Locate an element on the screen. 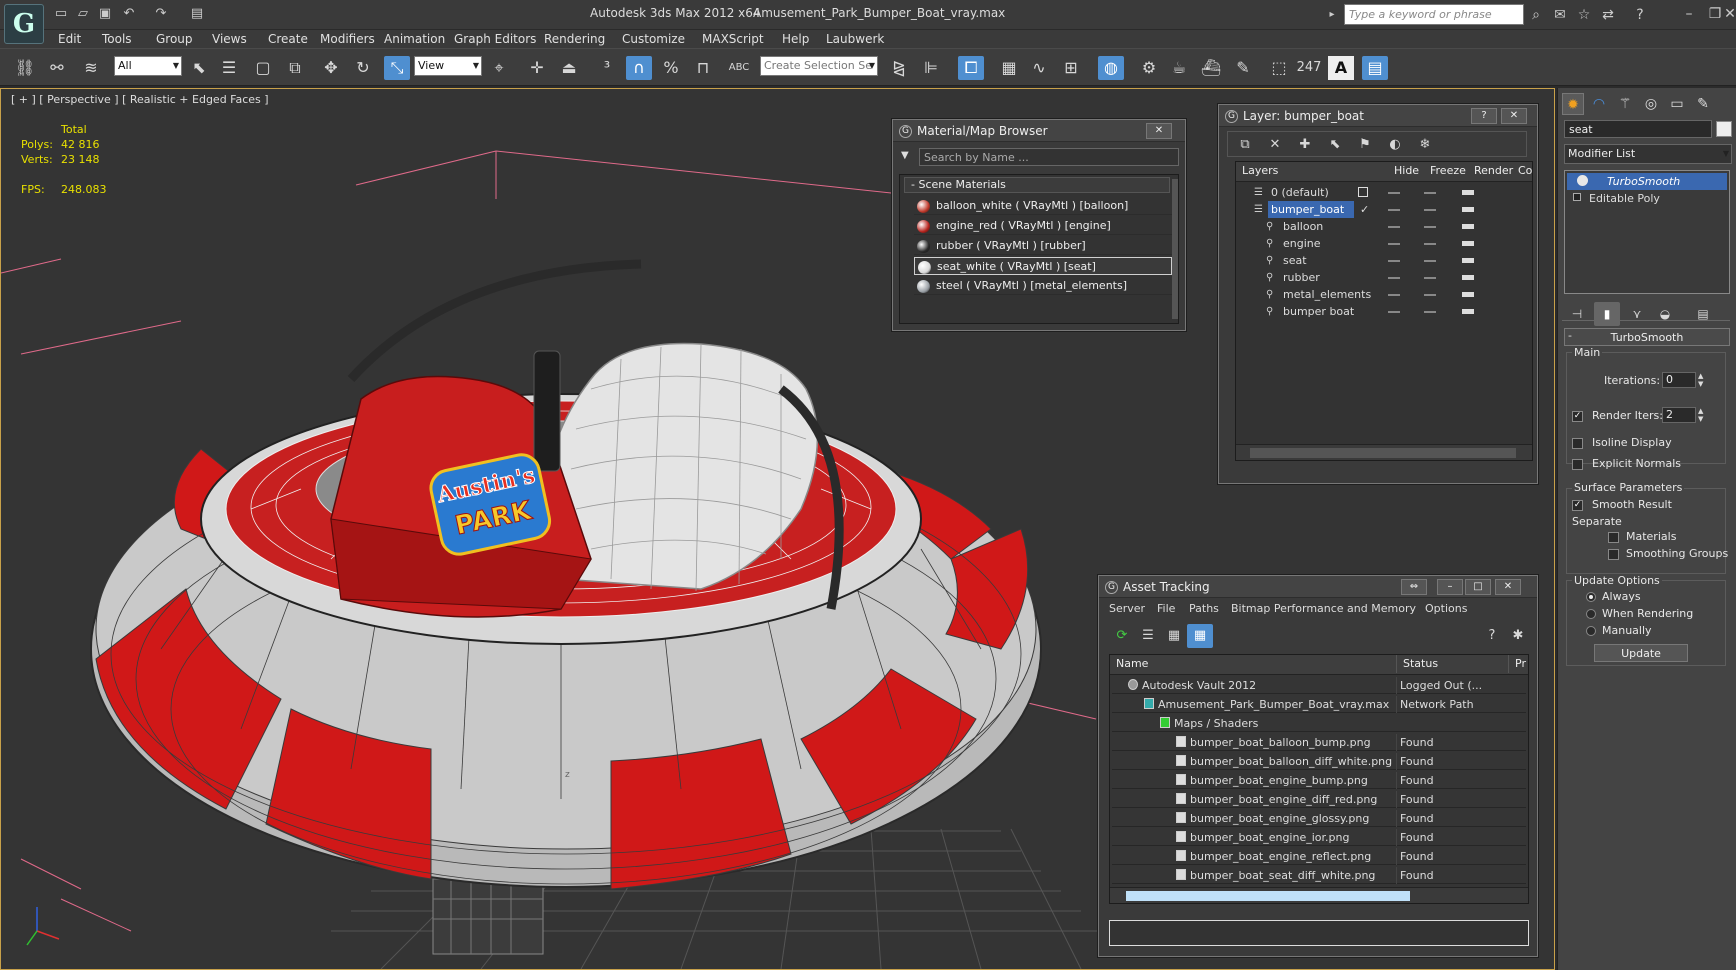  layer-list-hscrollbar is located at coordinates (1384, 452).